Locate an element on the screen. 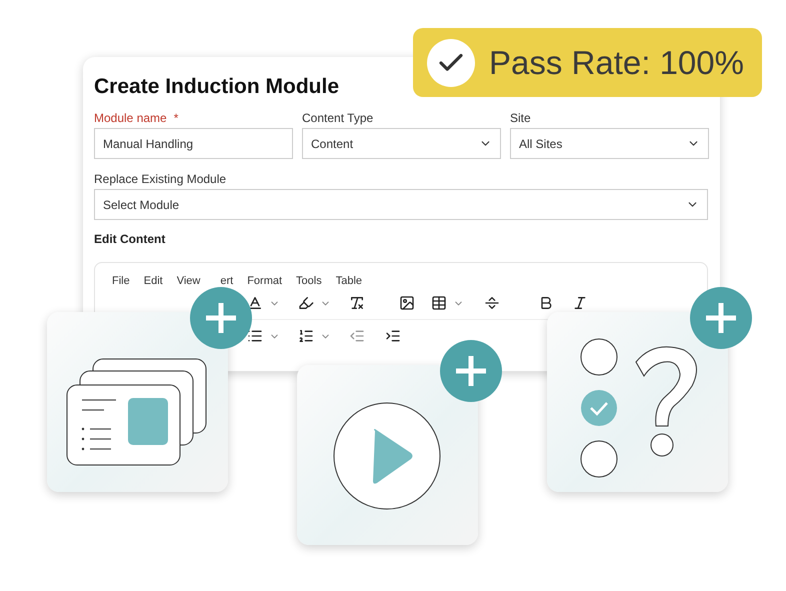  menu-item: View is located at coordinates (188, 281).